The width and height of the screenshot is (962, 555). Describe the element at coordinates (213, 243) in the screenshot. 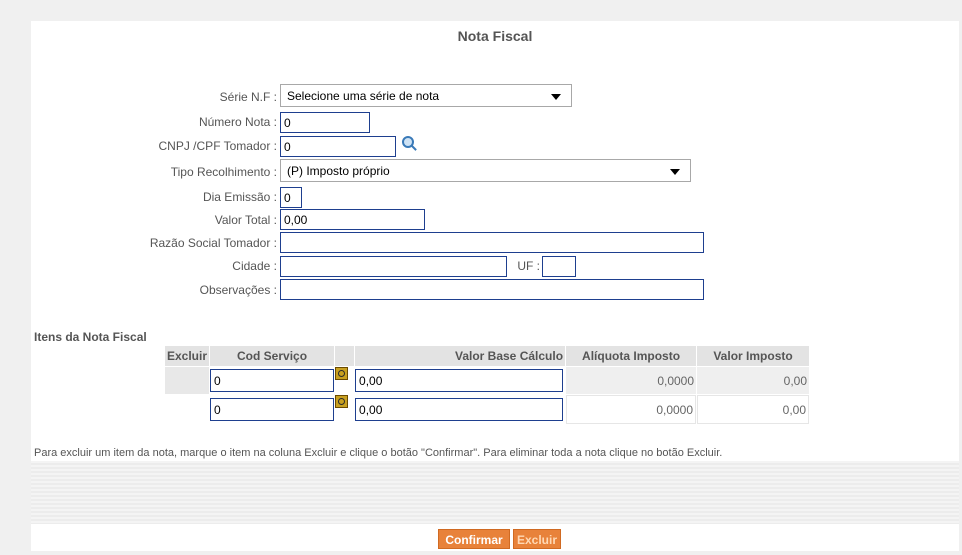

I see `razao-label: Razão Social Tomador :` at that location.